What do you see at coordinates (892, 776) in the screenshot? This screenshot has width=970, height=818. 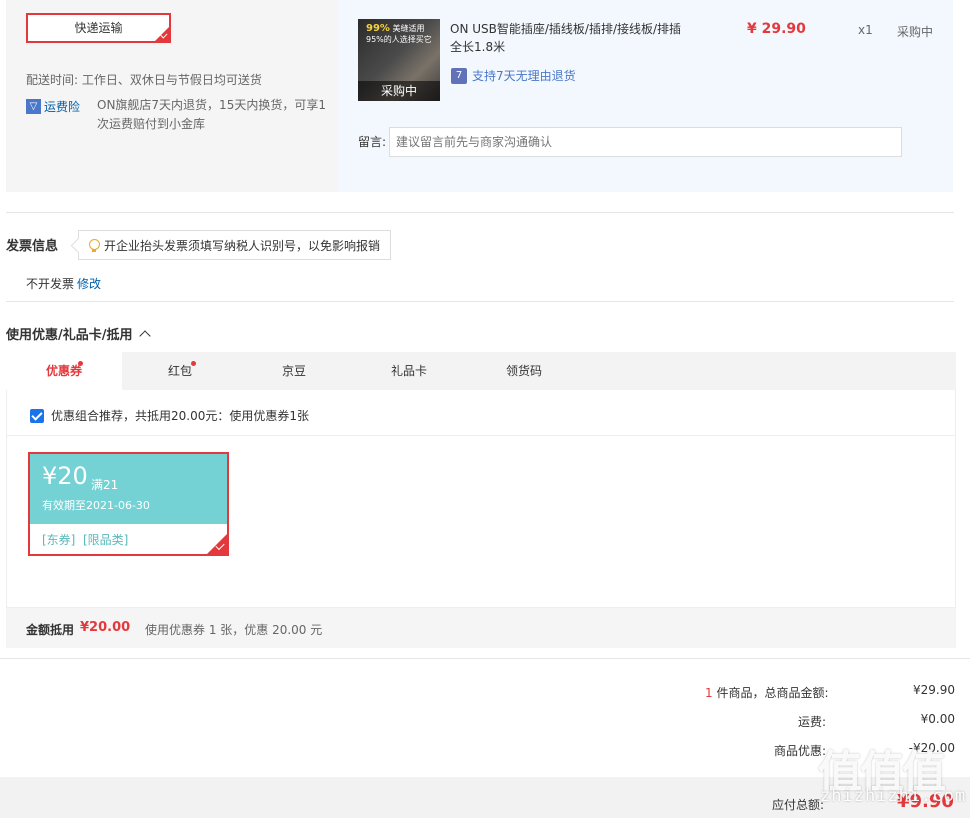 I see `watermark: 值值值 zhizhizhi.com` at bounding box center [892, 776].